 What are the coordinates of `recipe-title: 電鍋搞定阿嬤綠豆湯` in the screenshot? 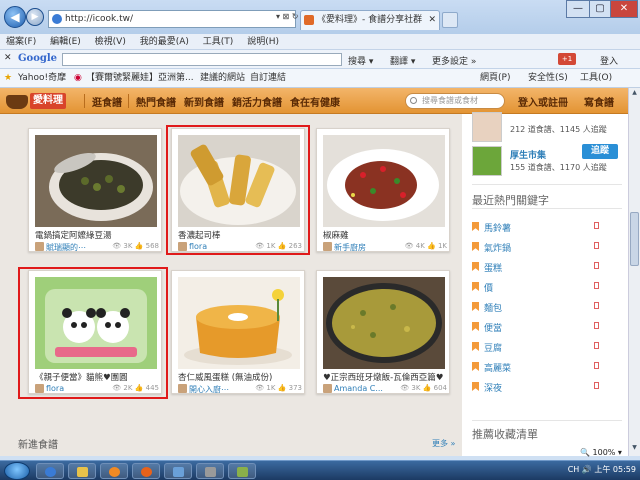 It's located at (97, 235).